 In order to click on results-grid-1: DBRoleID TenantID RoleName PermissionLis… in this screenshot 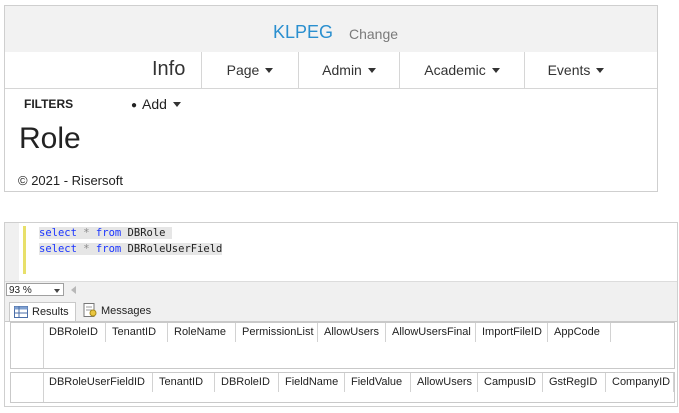, I will do `click(342, 345)`.